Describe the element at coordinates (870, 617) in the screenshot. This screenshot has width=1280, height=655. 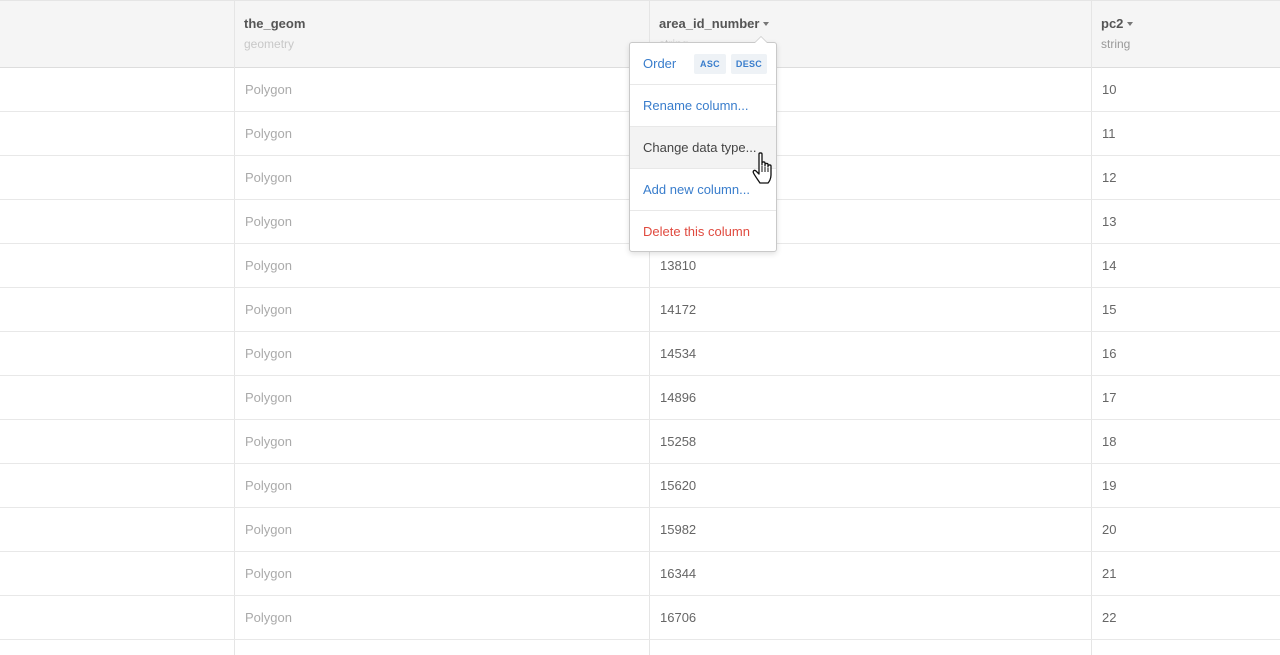
I see `cell-area-id-number: 16706` at that location.